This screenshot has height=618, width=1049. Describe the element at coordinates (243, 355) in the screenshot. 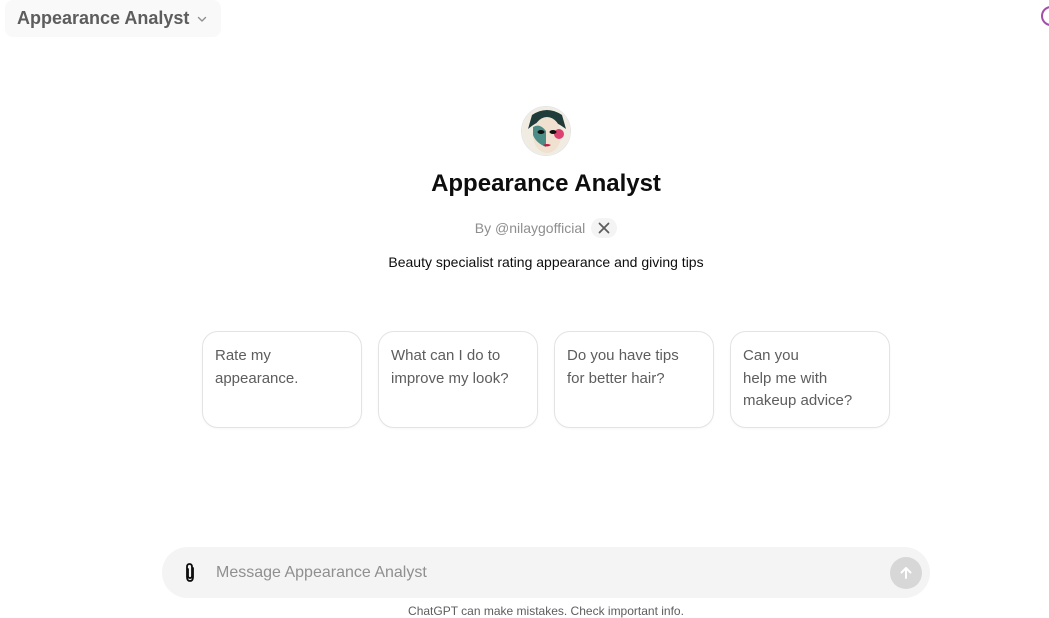

I see `starter-line: Rate my` at that location.